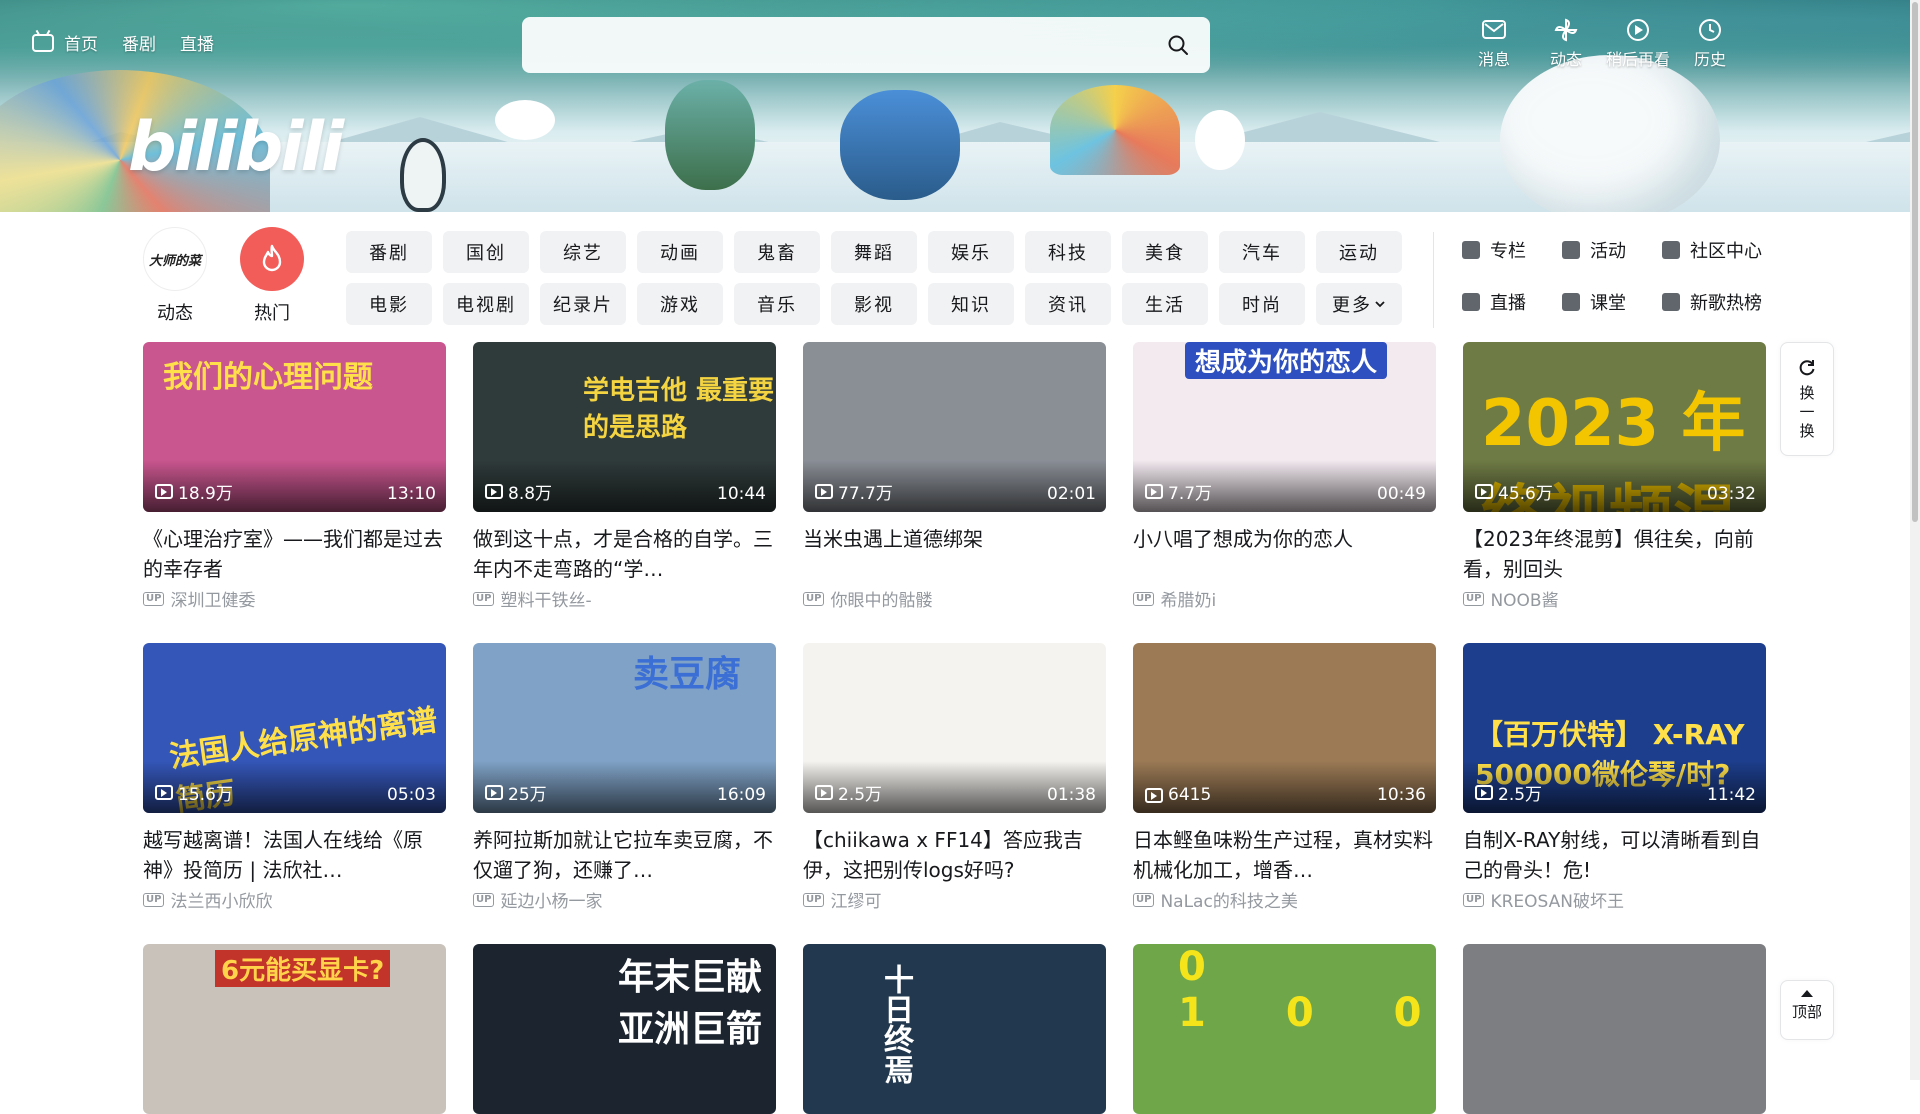  I want to click on dynamic-entry: 大师的菜 动态, so click(175, 276).